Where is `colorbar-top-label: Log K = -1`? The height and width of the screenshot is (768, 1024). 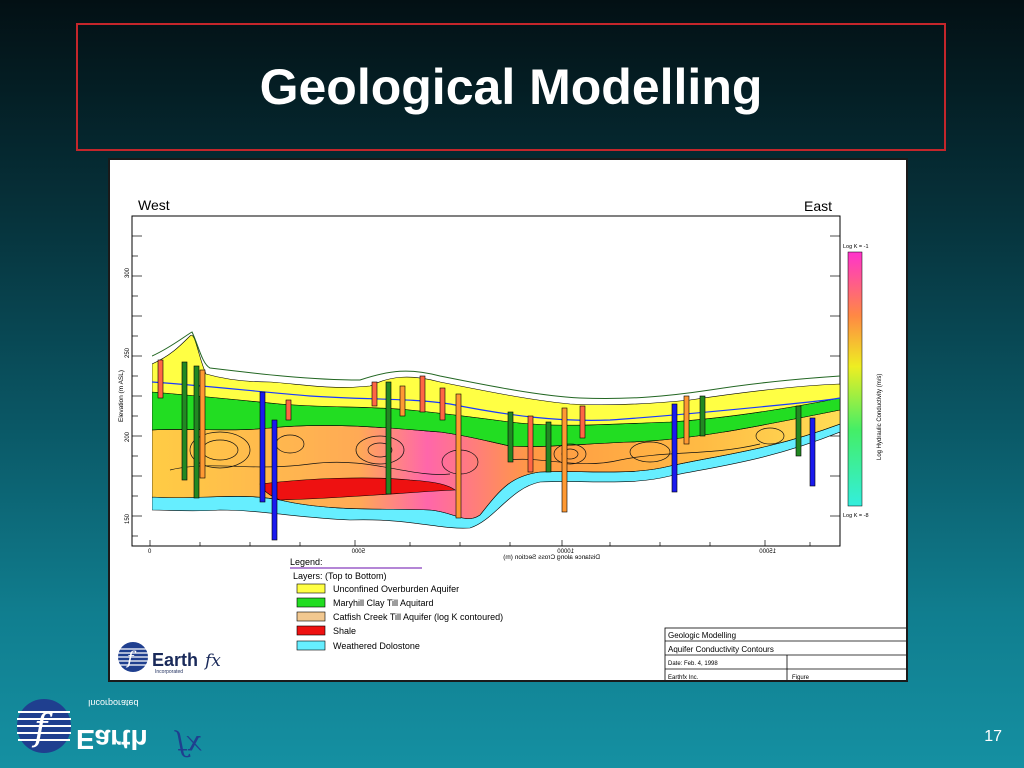
colorbar-top-label: Log K = -1 is located at coordinates (856, 247).